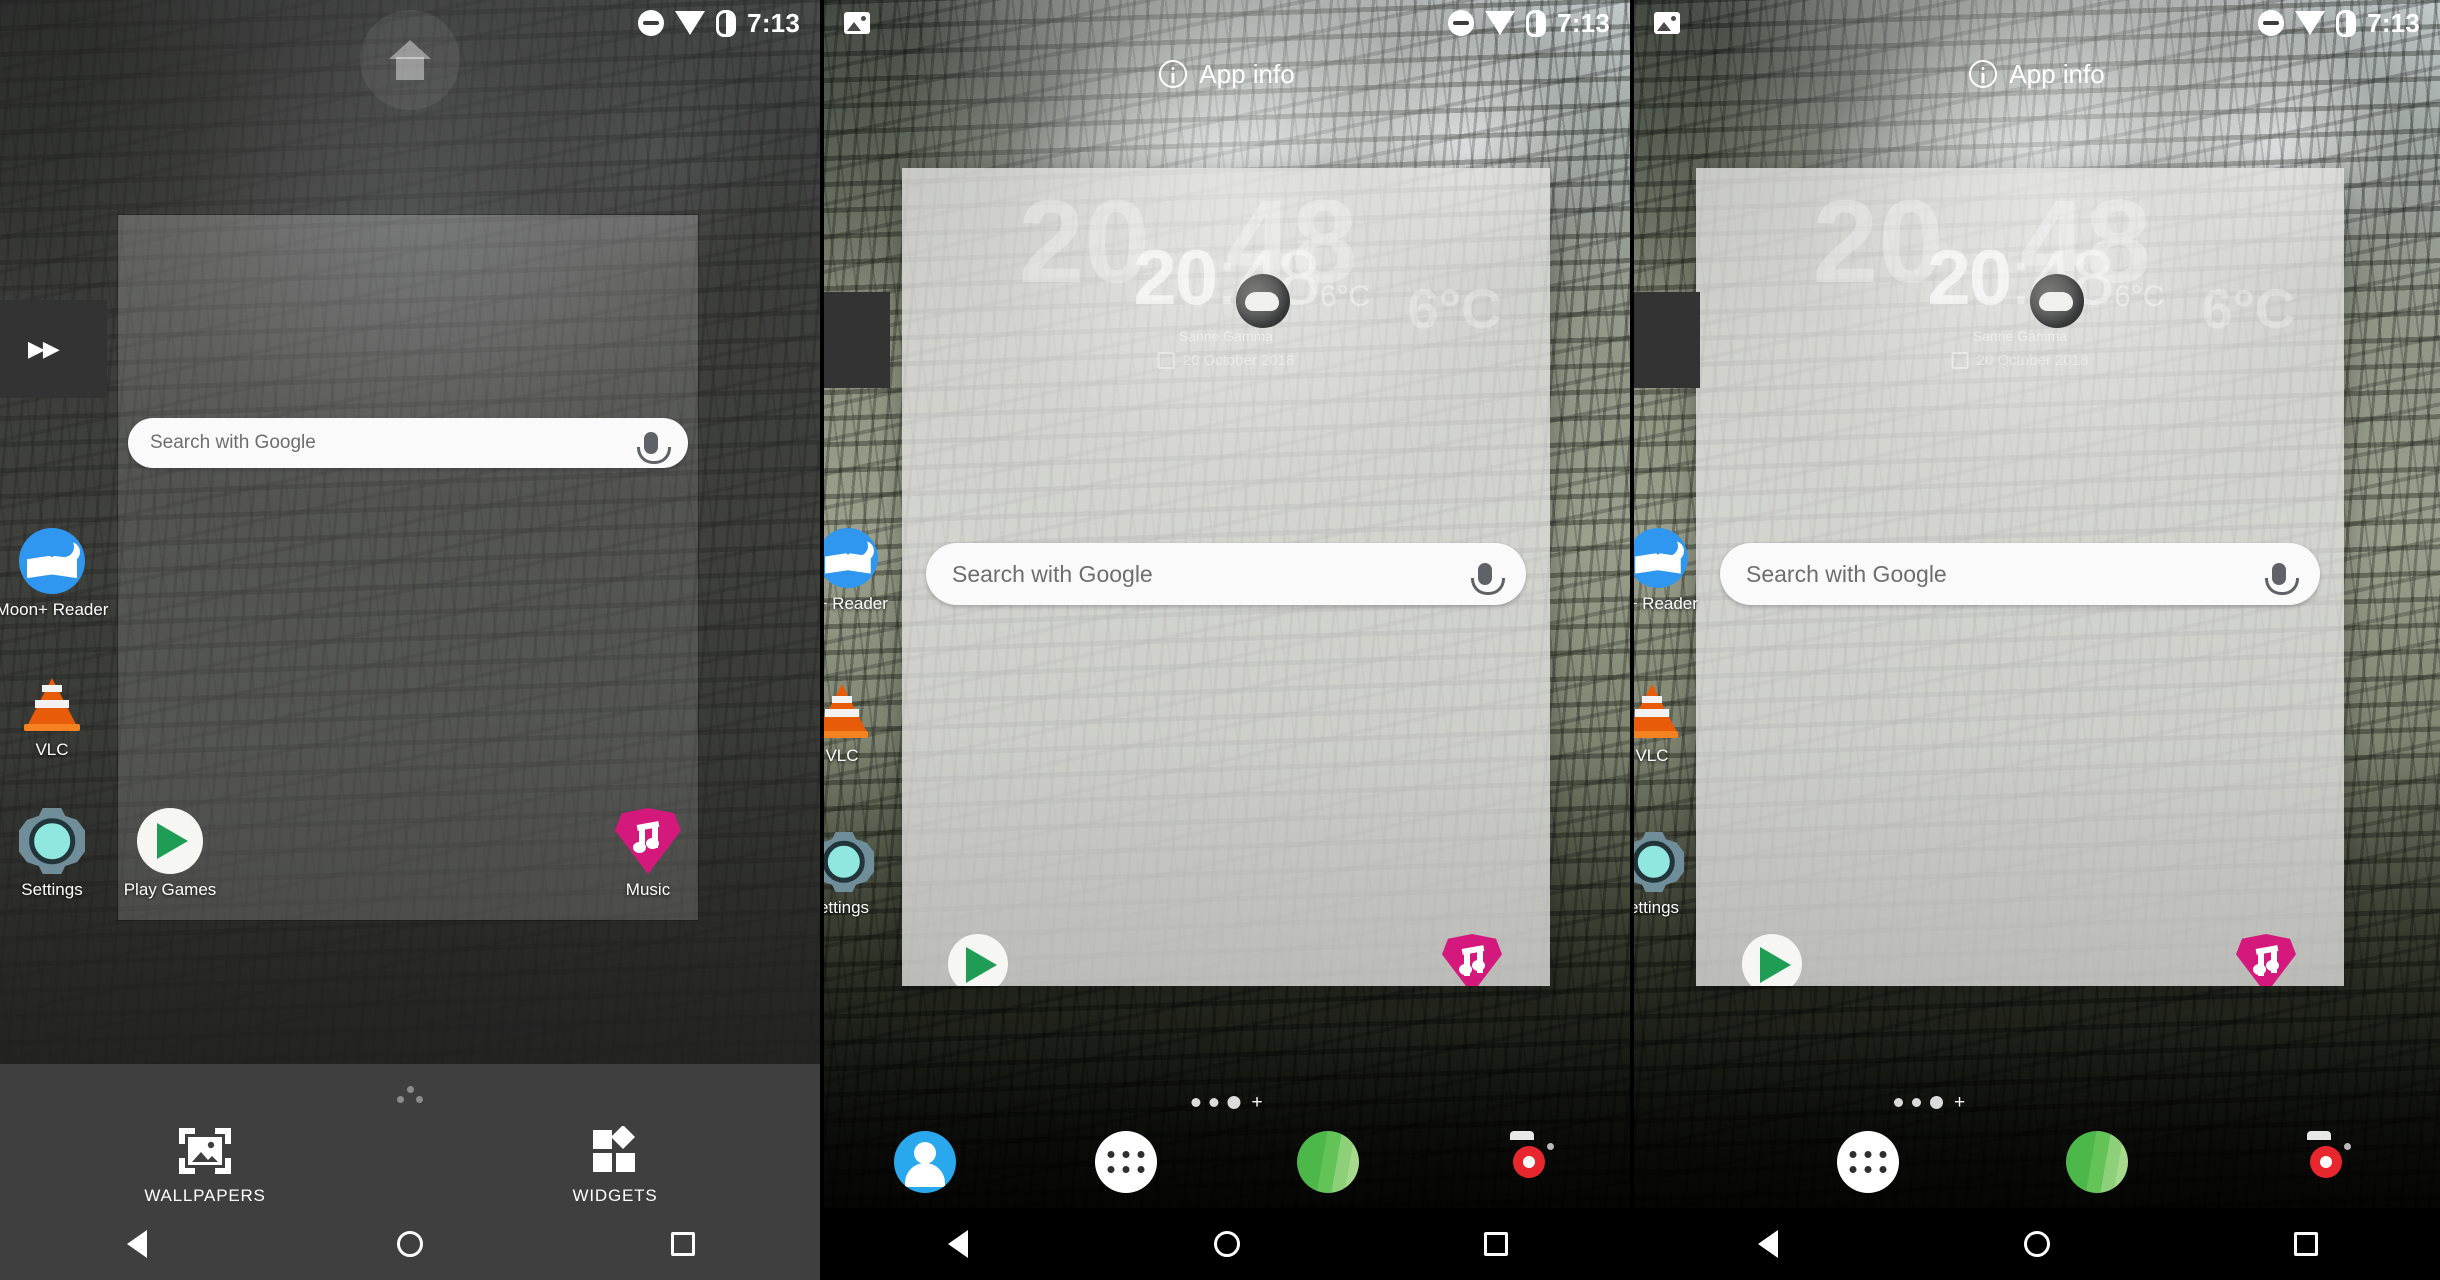 This screenshot has width=2440, height=1280. Describe the element at coordinates (1238, 360) in the screenshot. I see `clock-date: 20 October 2018` at that location.